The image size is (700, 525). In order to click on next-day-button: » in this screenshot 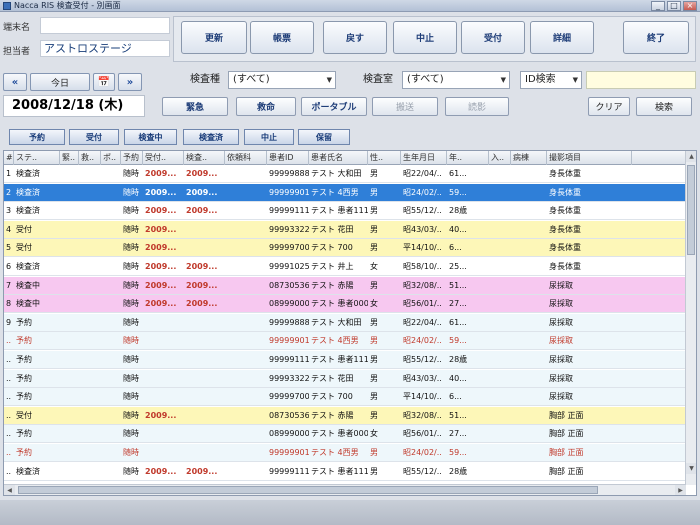, I will do `click(130, 82)`.